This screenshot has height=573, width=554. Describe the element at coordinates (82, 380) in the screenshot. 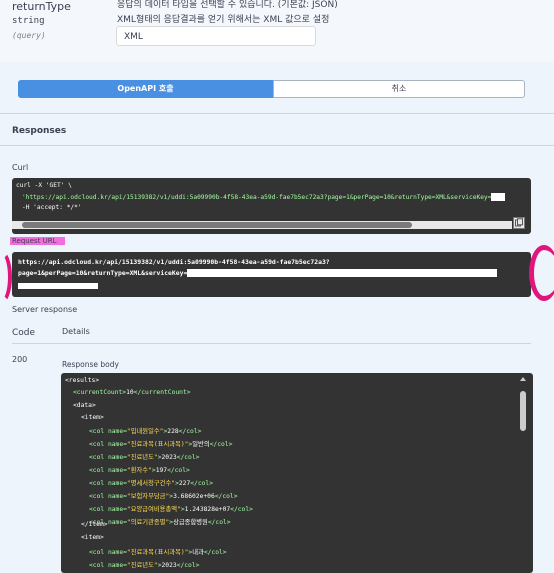

I see `xml-line: <results>` at that location.